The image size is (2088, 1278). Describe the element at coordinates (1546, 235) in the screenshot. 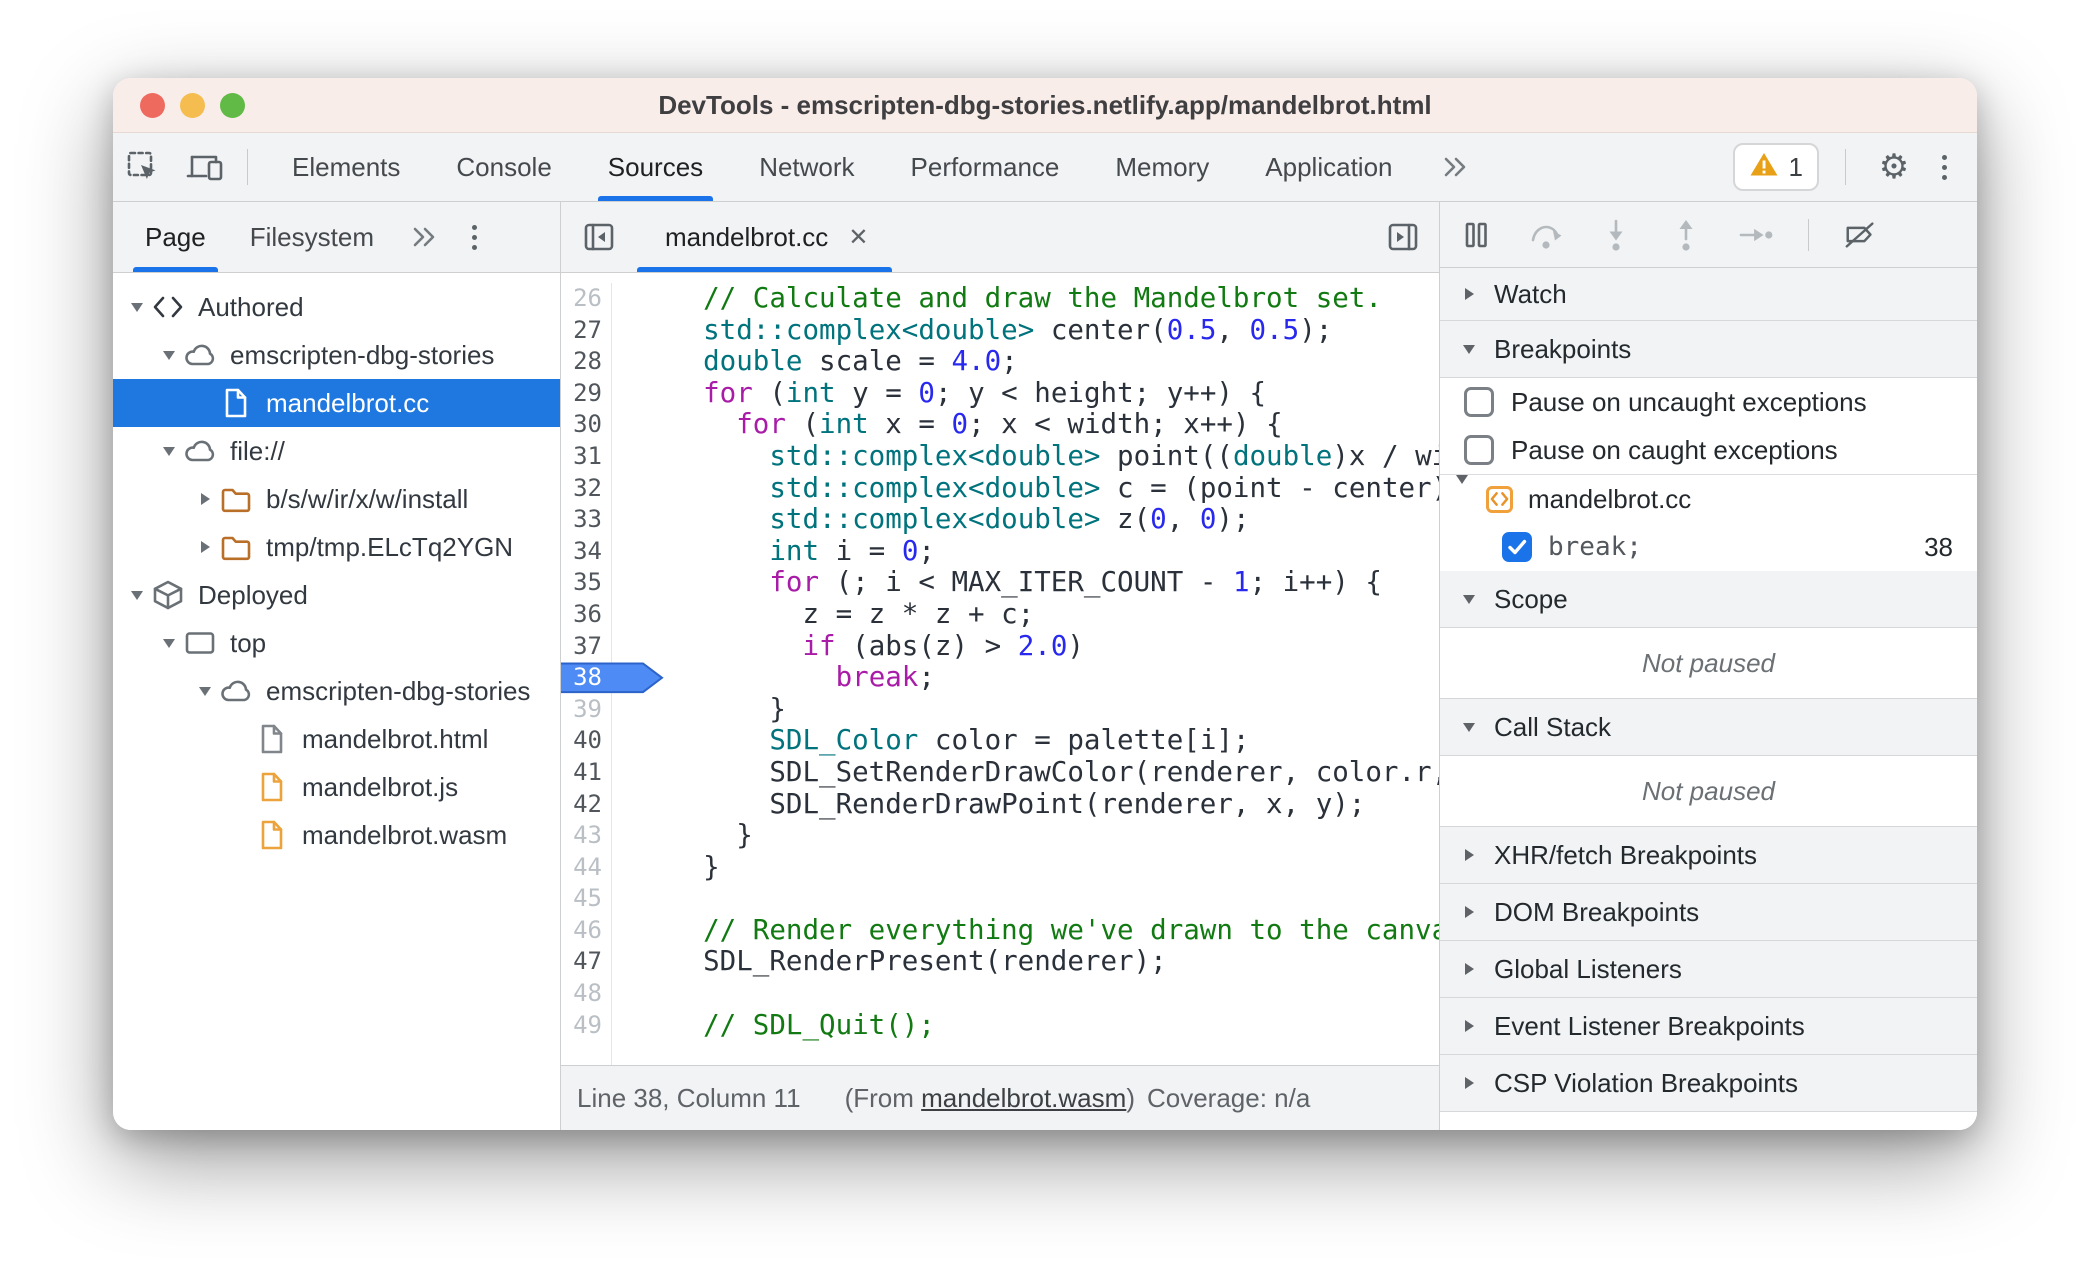

I see `step-over-icon` at that location.